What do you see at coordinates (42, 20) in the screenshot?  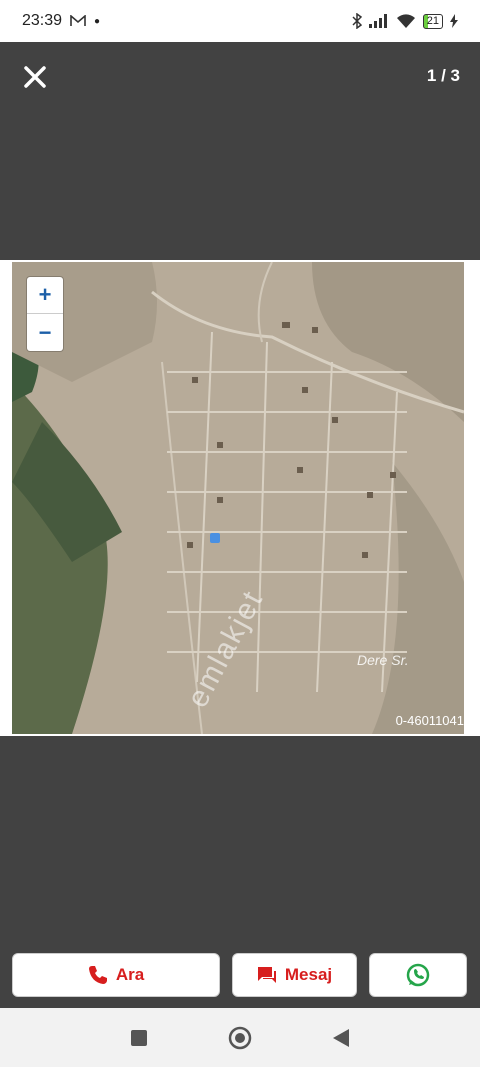 I see `status-time: 23:39` at bounding box center [42, 20].